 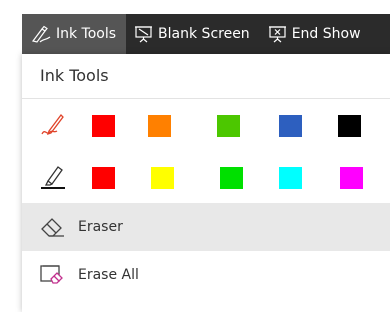 I want to click on blank-screen-label: Blank Screen, so click(x=204, y=34).